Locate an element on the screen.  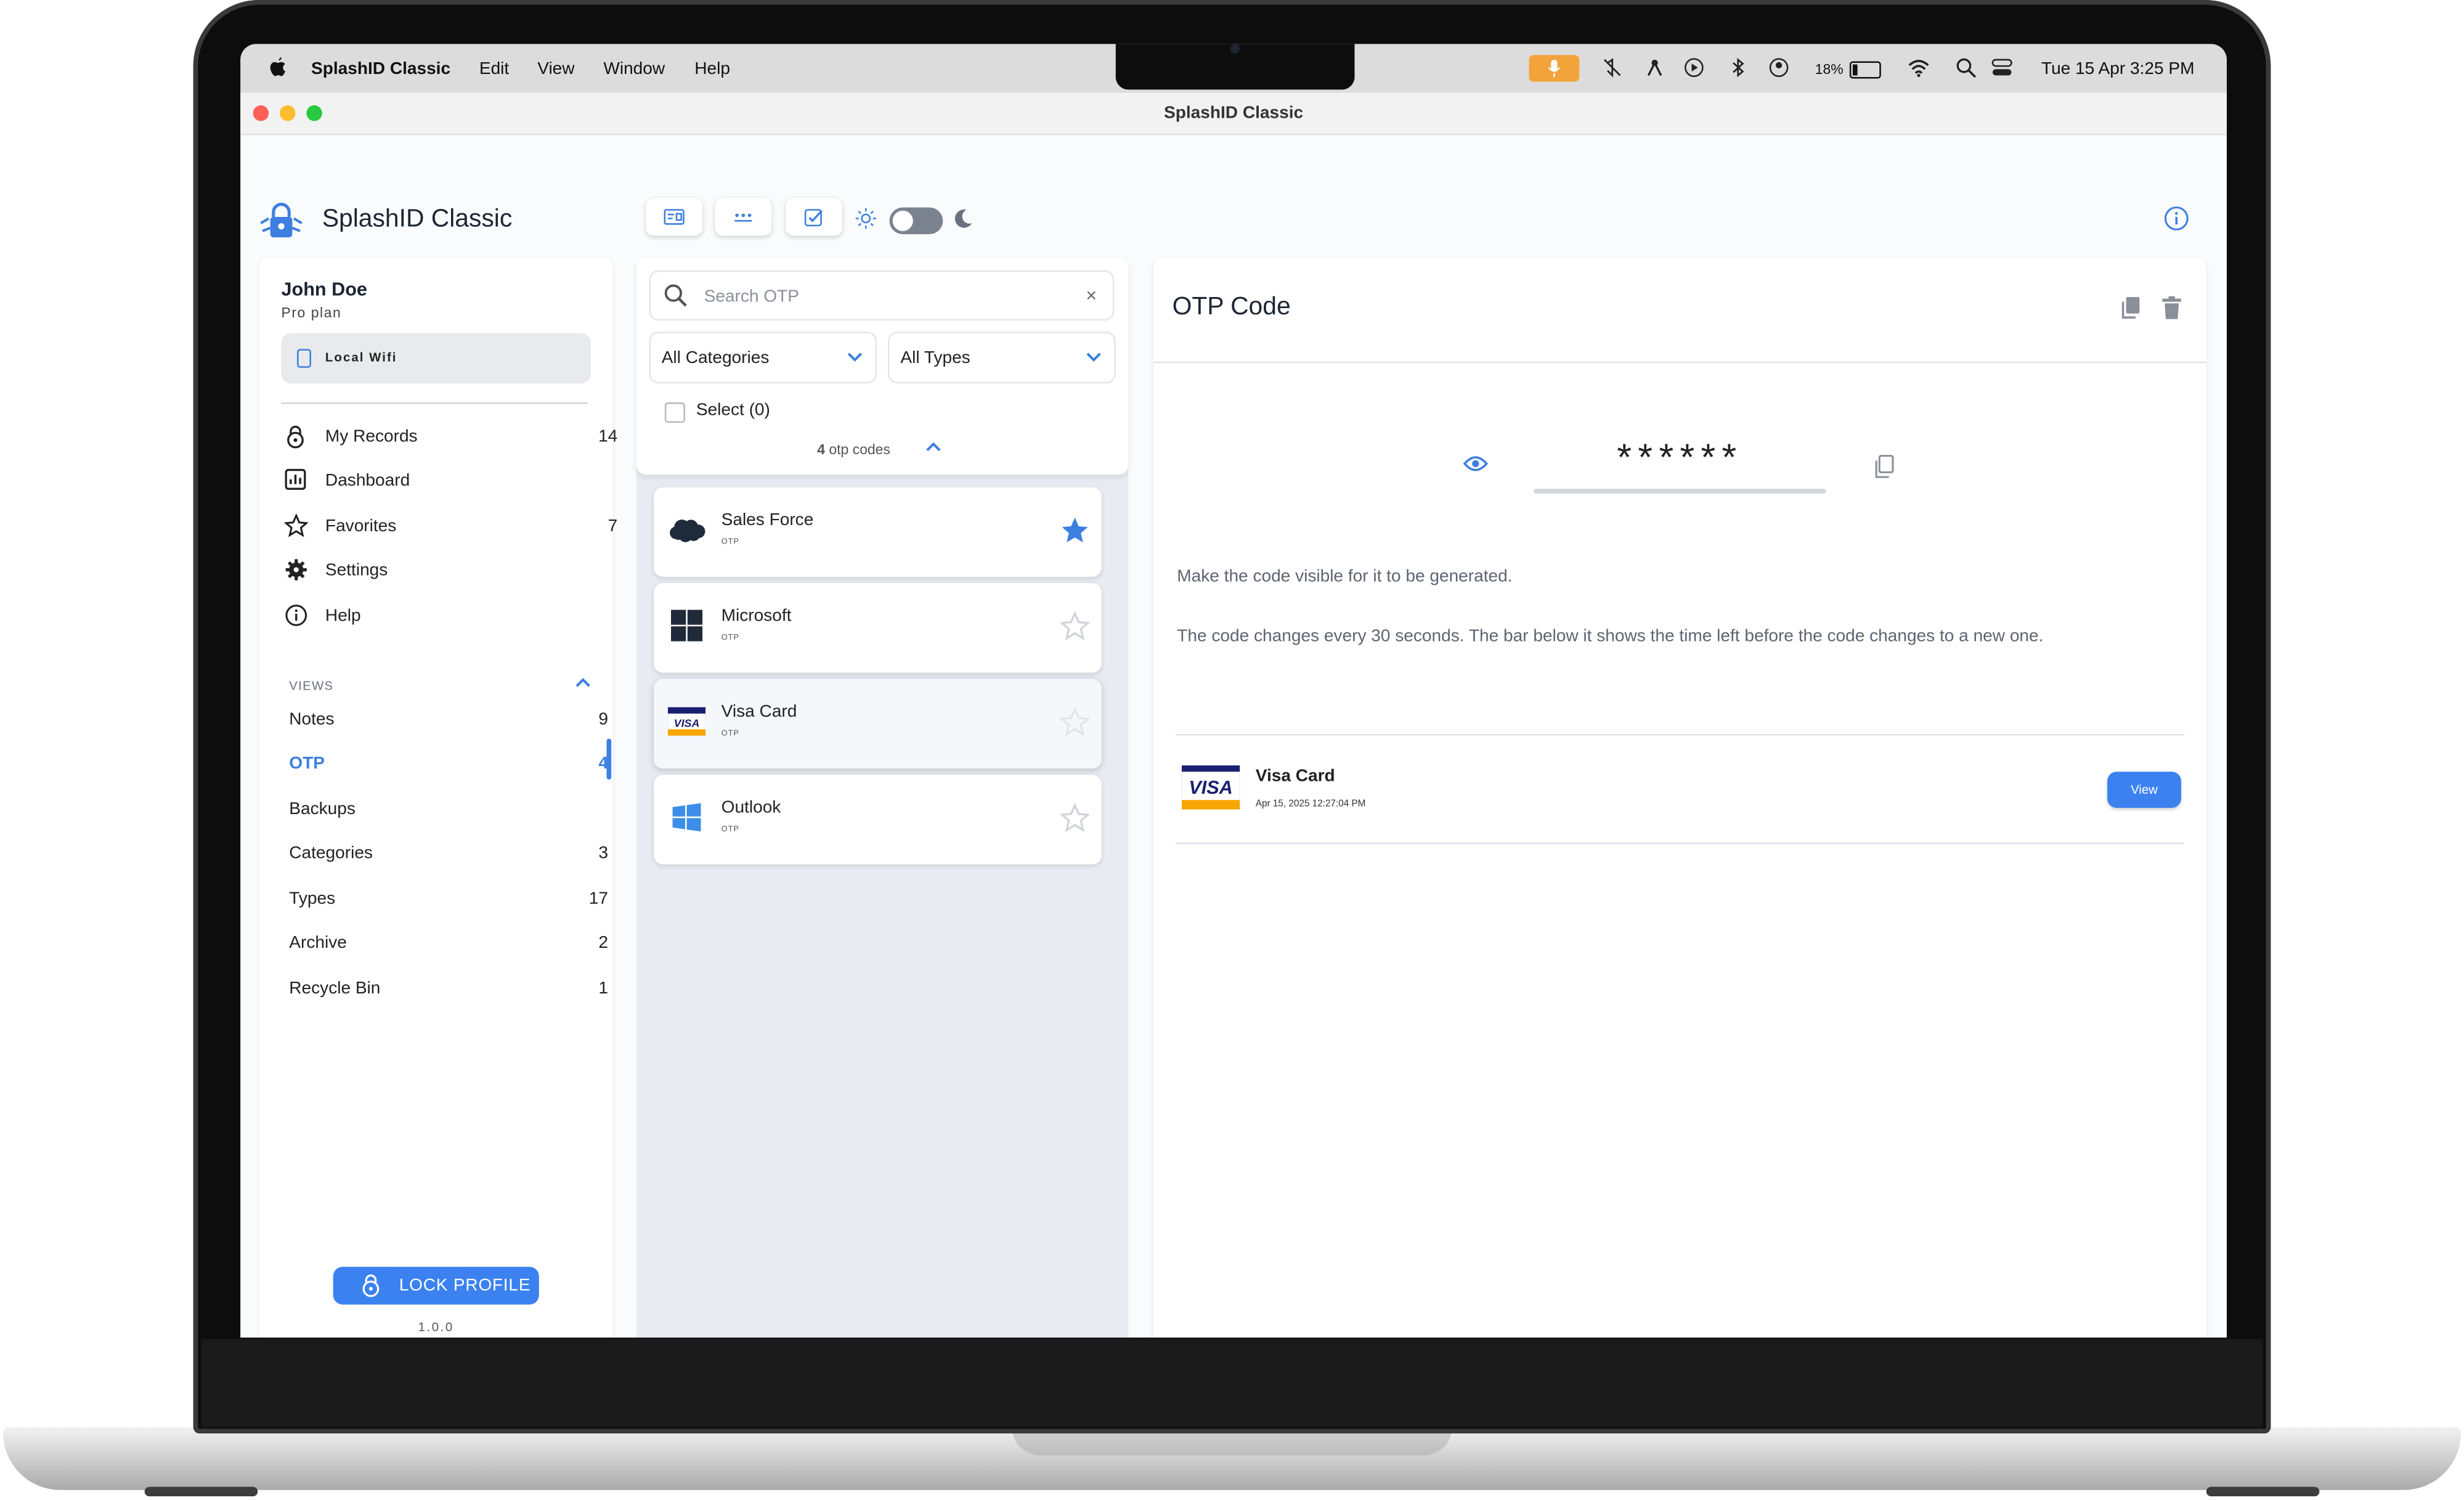
category-filter-dropdown: All Categories is located at coordinates (763, 358).